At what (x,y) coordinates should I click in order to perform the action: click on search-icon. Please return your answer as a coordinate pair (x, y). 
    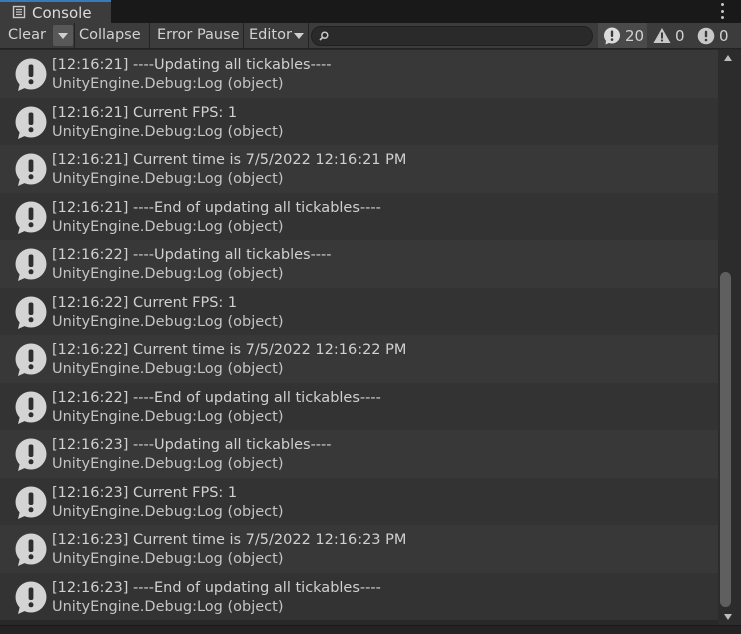
    Looking at the image, I should click on (324, 36).